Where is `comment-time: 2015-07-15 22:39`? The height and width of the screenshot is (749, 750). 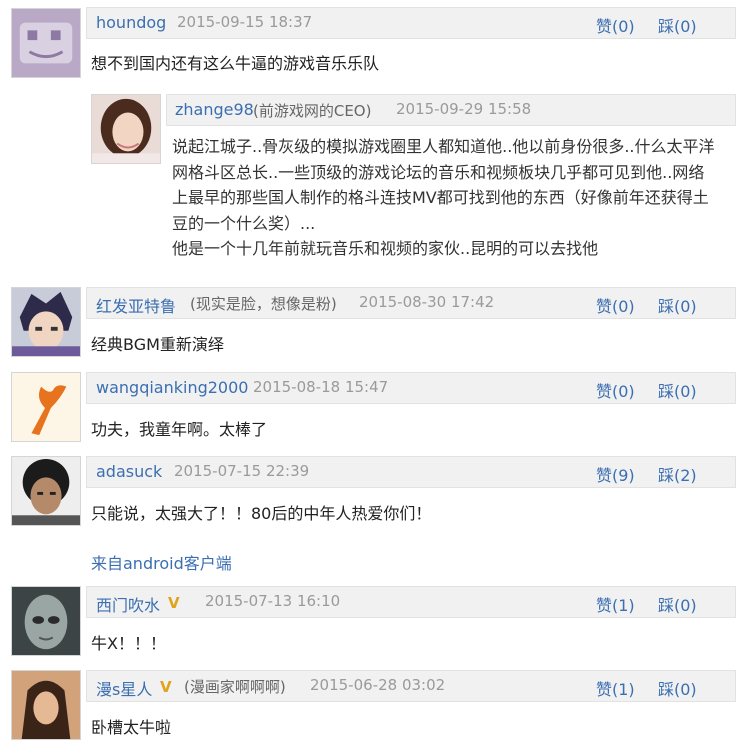
comment-time: 2015-07-15 22:39 is located at coordinates (242, 471).